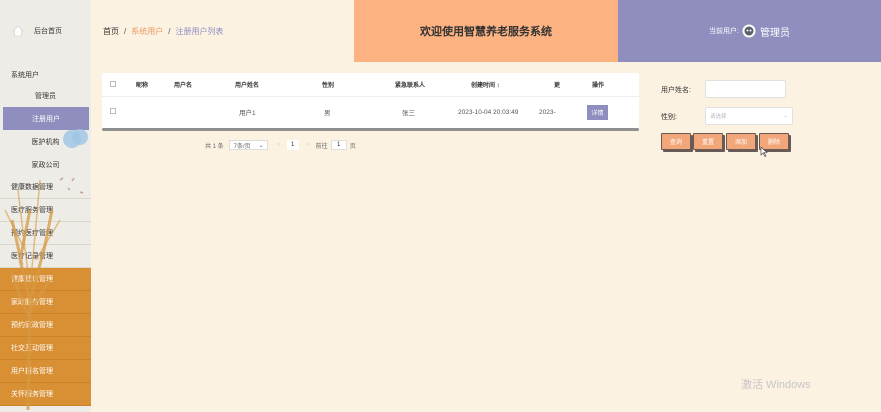 The image size is (881, 412). What do you see at coordinates (45, 187) in the screenshot?
I see `sidebar-item-health-data: 健康数据管理` at bounding box center [45, 187].